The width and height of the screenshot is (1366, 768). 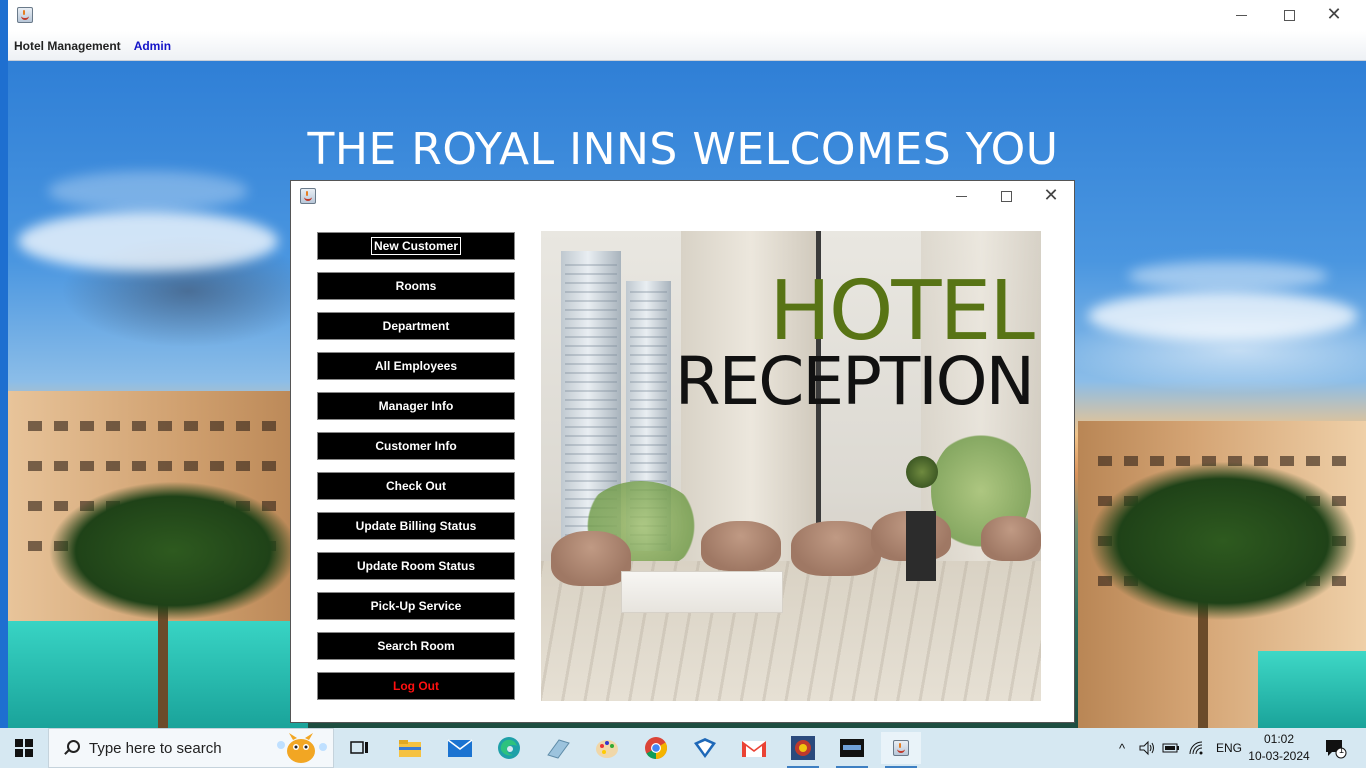 I want to click on customer-info-button: Customer Info, so click(x=416, y=446).